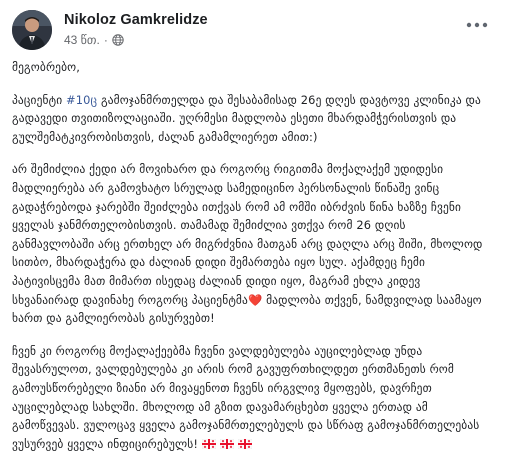 The height and width of the screenshot is (470, 505). I want to click on flags-group, so click(227, 442).